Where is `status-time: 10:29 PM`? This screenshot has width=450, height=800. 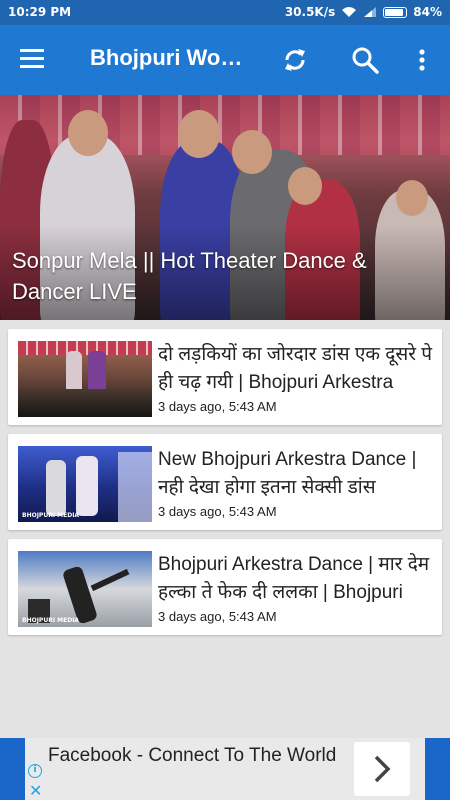
status-time: 10:29 PM is located at coordinates (40, 12).